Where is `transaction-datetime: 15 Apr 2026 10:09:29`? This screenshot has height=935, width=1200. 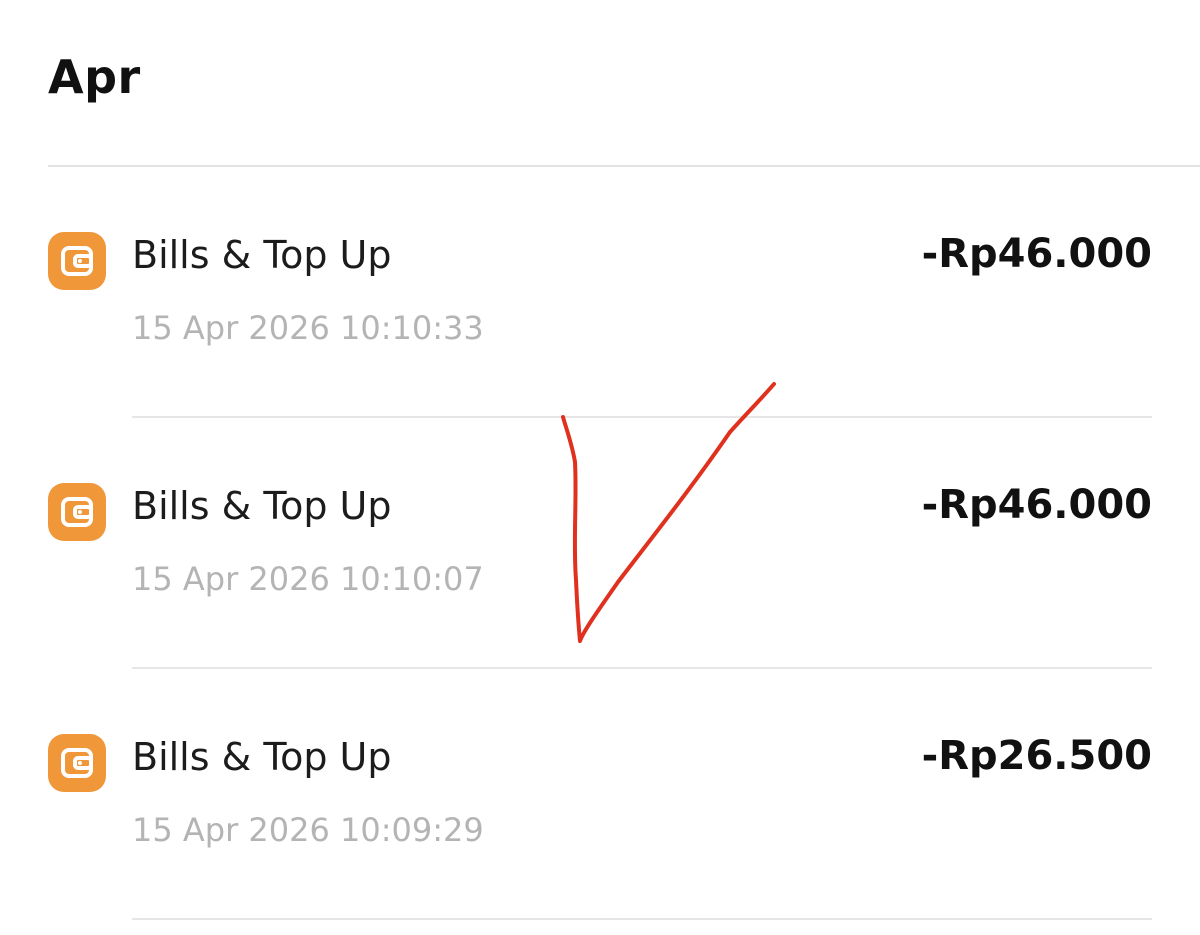
transaction-datetime: 15 Apr 2026 10:09:29 is located at coordinates (308, 830).